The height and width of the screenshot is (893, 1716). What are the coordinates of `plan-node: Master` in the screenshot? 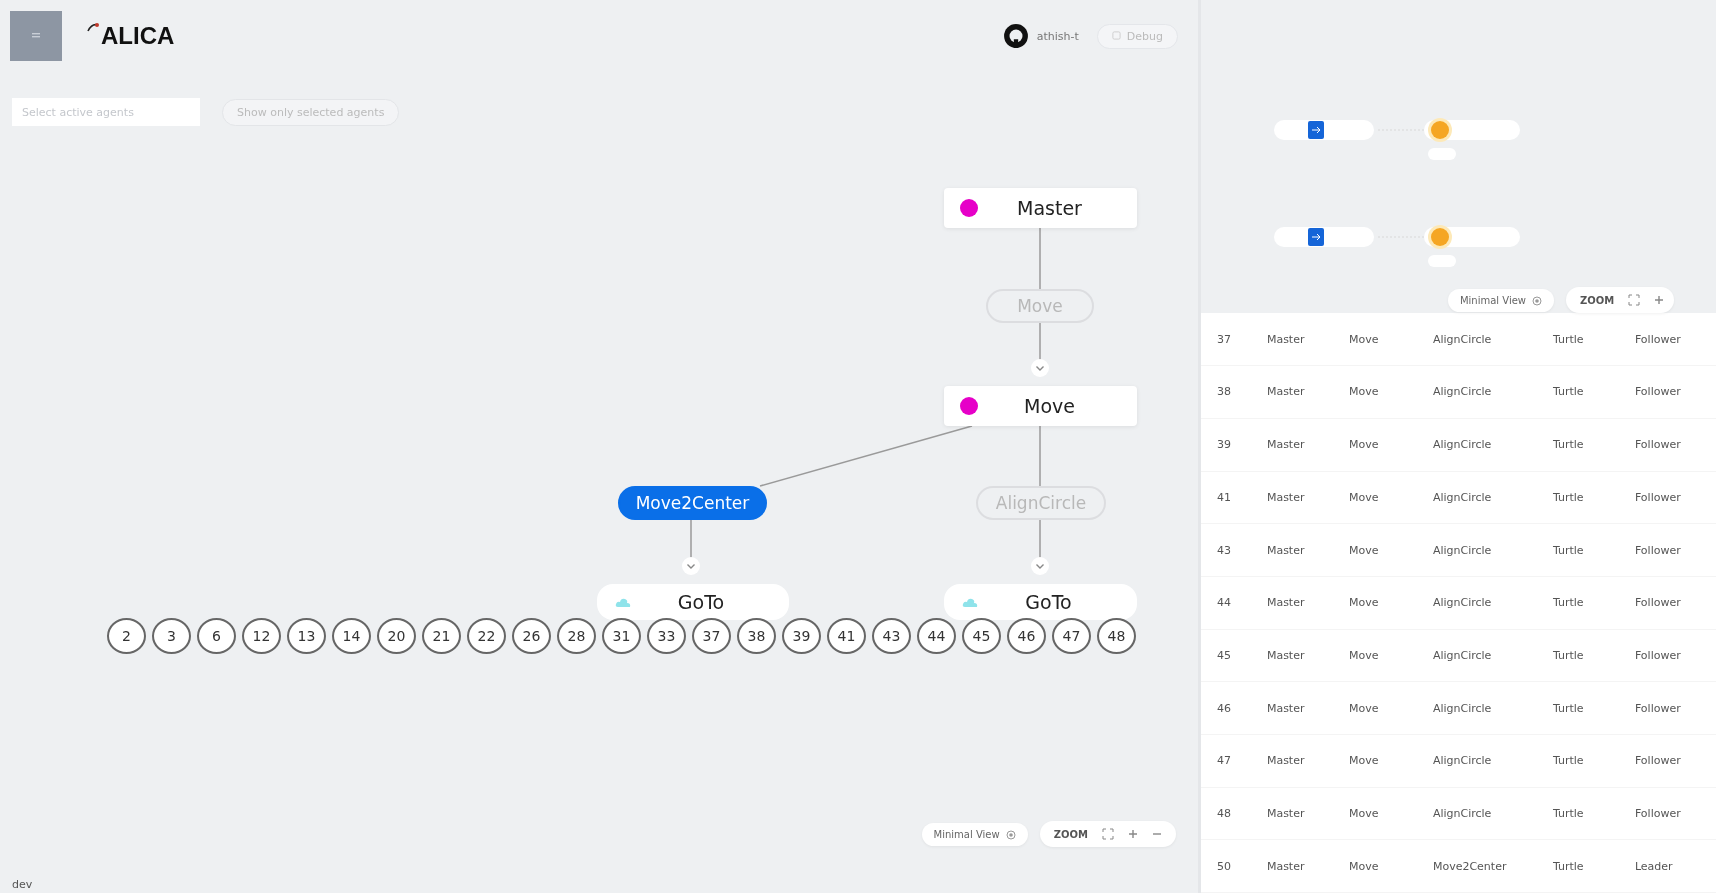 It's located at (1040, 208).